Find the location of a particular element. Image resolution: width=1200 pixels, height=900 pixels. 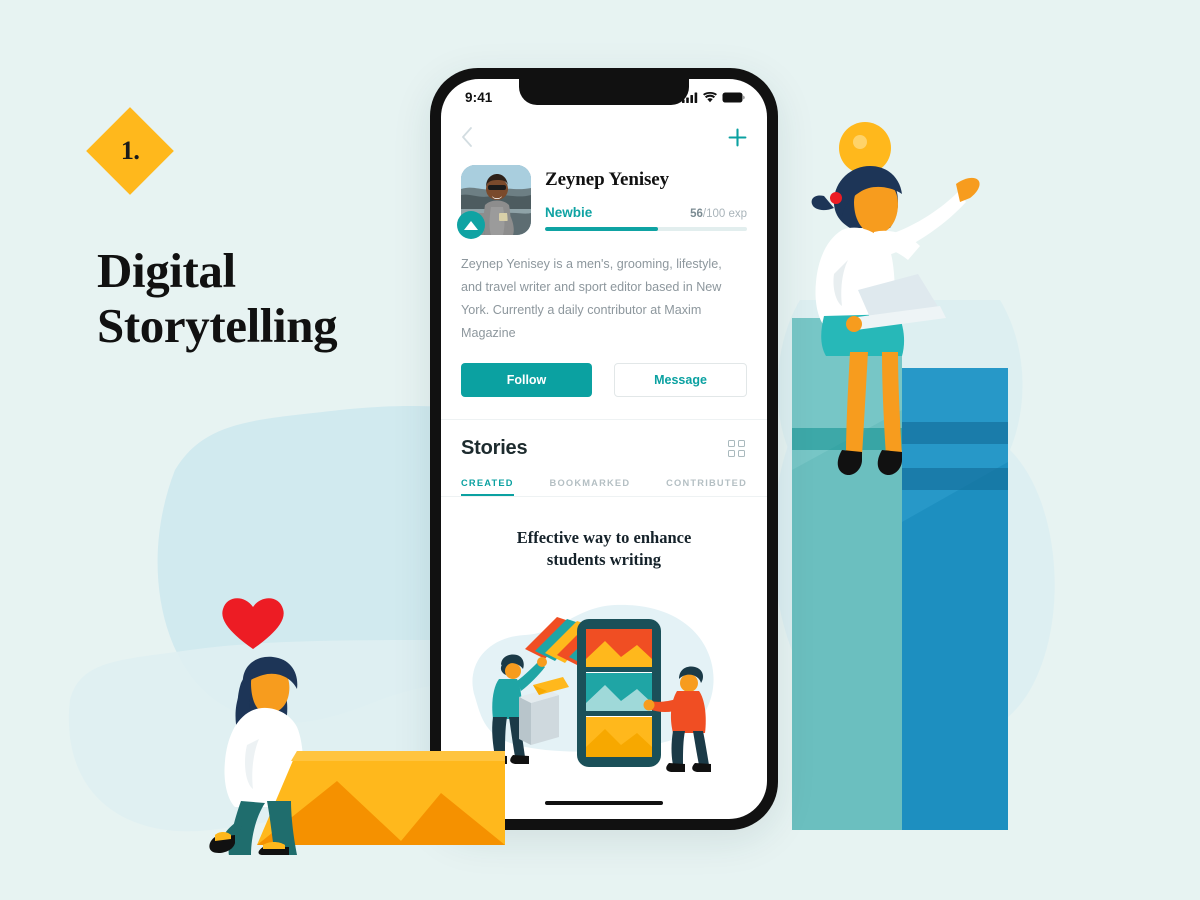

step-number-badge: 1. is located at coordinates (130, 151).